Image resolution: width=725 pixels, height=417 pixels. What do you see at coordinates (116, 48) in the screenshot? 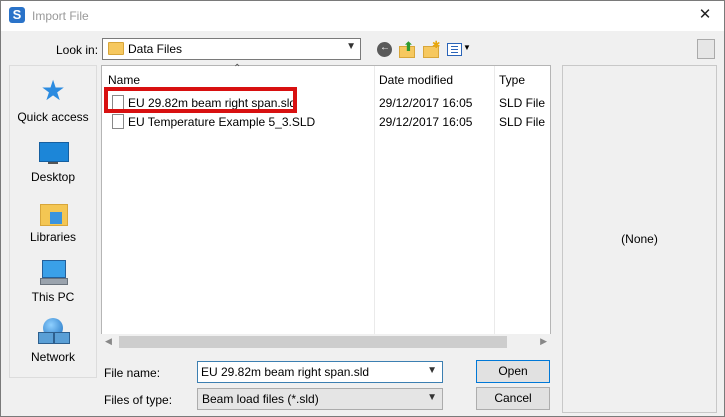
I see `folder-icon` at bounding box center [116, 48].